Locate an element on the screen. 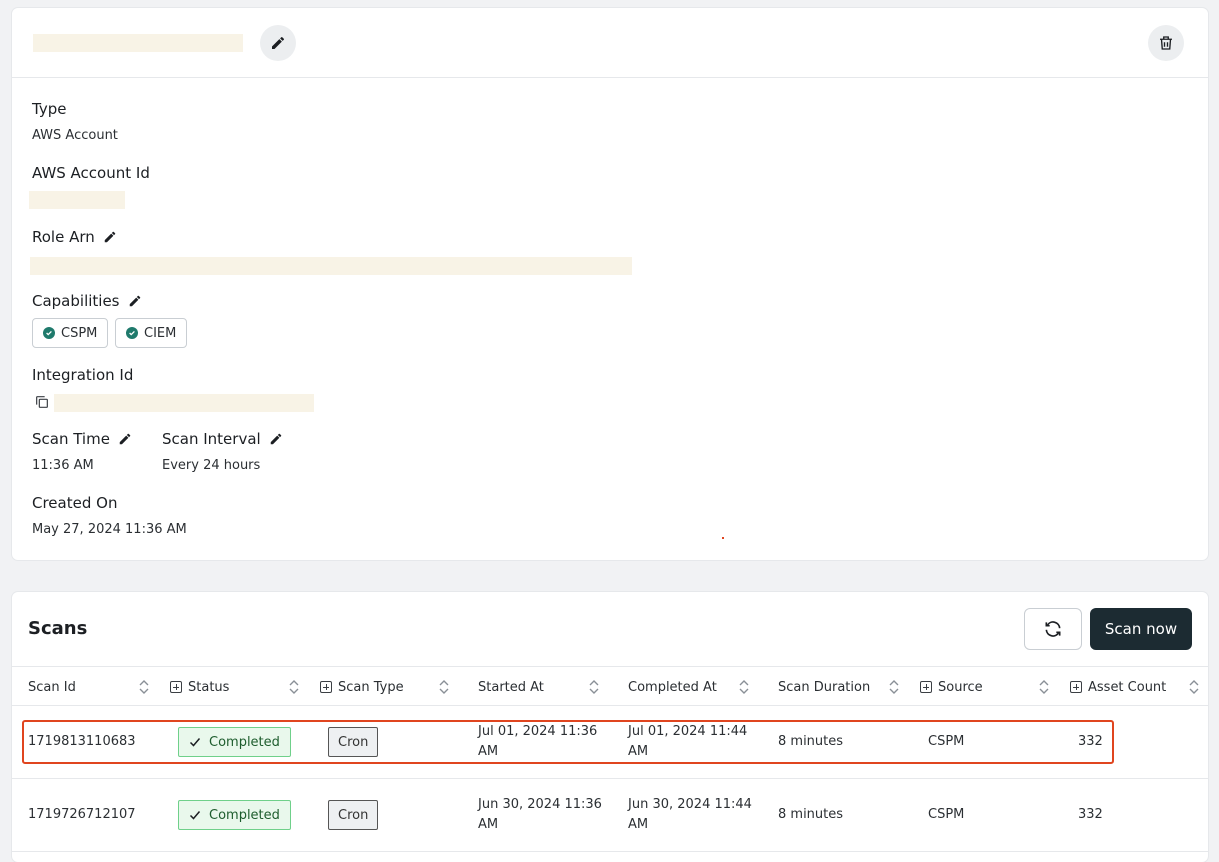 This screenshot has height=862, width=1219. cell-completed-at: Jun 30, 2024 11:44 AM is located at coordinates (690, 814).